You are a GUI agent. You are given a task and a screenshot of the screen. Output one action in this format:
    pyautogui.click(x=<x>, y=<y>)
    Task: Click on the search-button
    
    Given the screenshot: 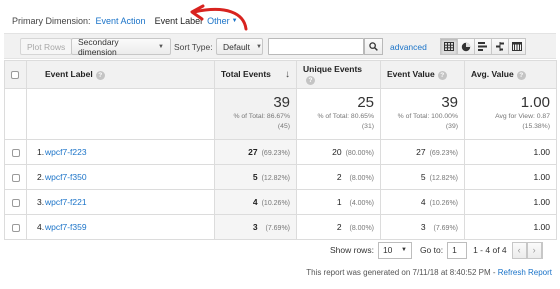 What is the action you would take?
    pyautogui.click(x=373, y=46)
    